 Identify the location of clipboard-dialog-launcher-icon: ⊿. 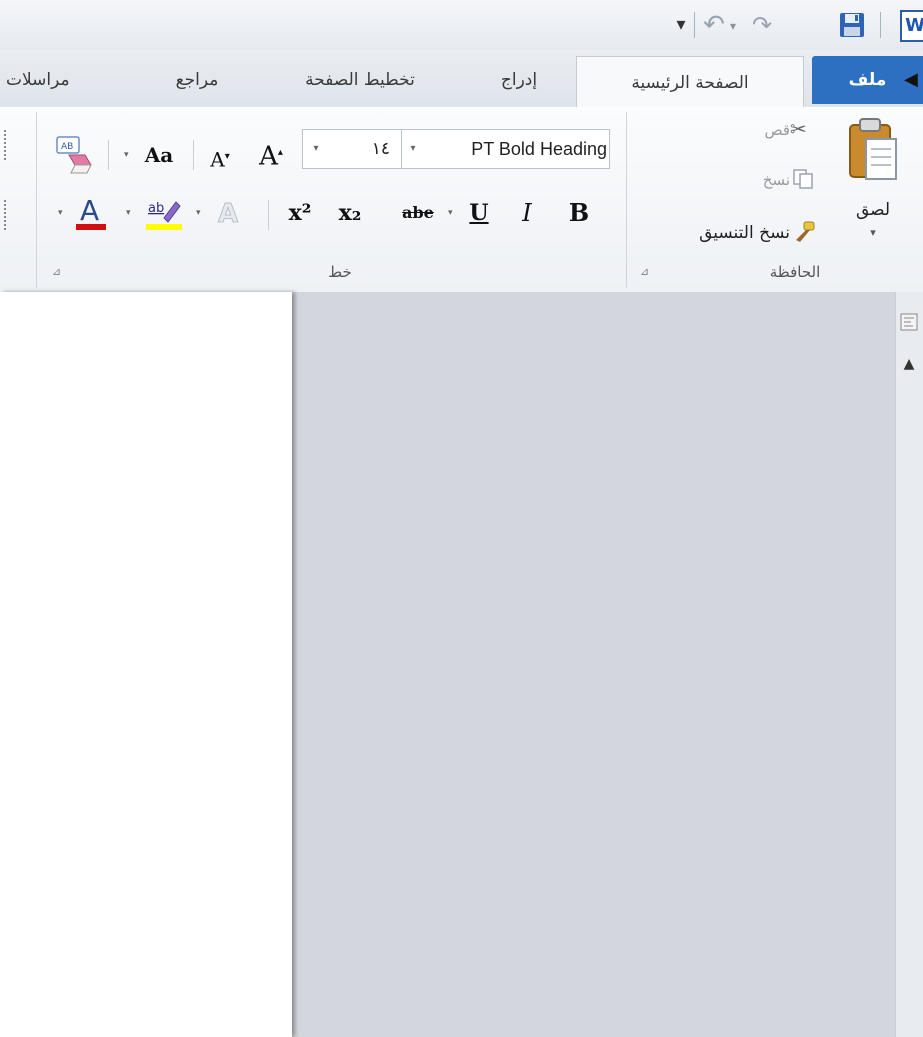
(646, 272).